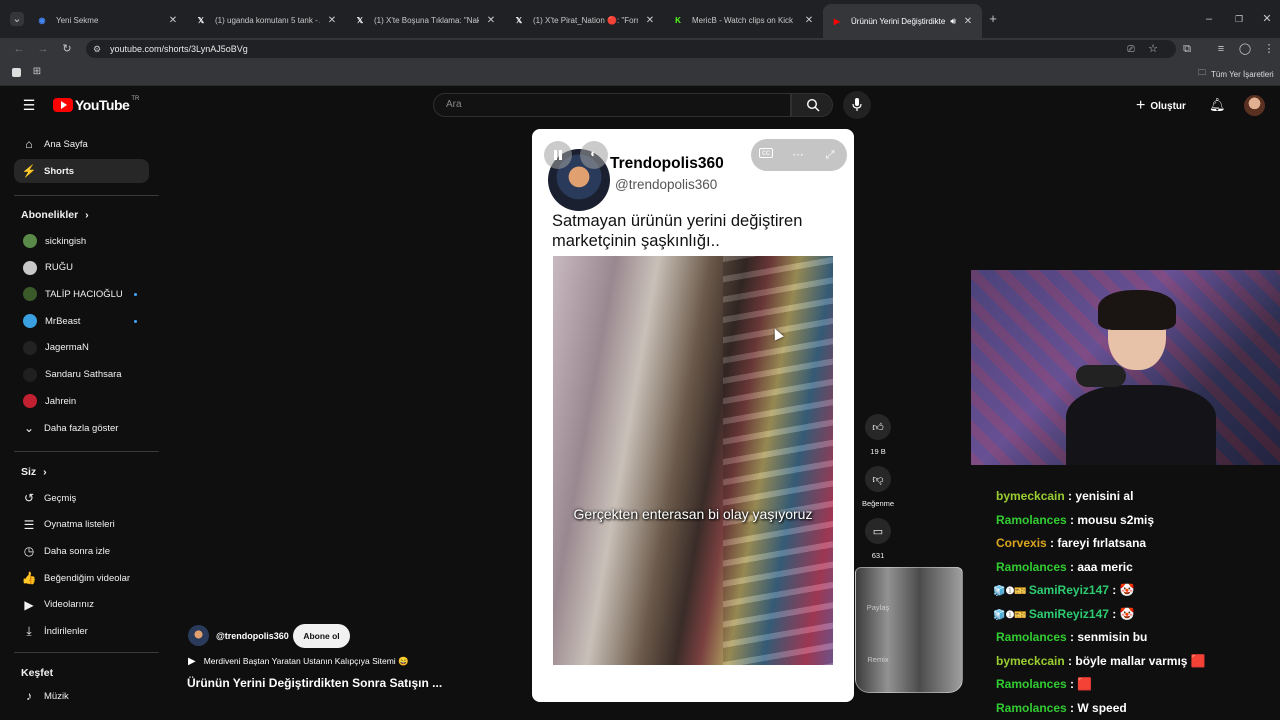  Describe the element at coordinates (631, 49) in the screenshot. I see `url-field: ⚙ youtube.com/shorts/3LynAJ5oBVg ⎚ ☆` at that location.